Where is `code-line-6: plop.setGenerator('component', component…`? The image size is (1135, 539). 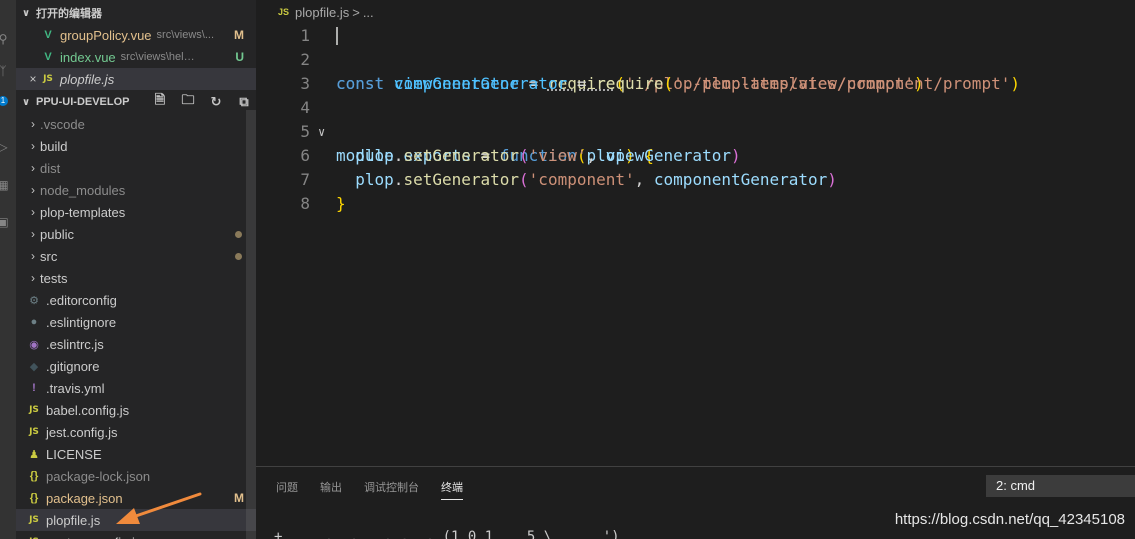
code-line-6: plop.setGenerator('component', component… is located at coordinates (695, 166).